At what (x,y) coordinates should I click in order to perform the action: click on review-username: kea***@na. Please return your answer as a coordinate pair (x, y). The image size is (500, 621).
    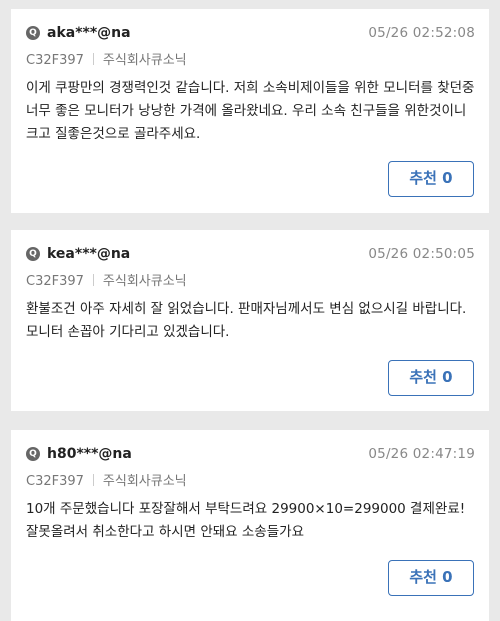
    Looking at the image, I should click on (89, 254).